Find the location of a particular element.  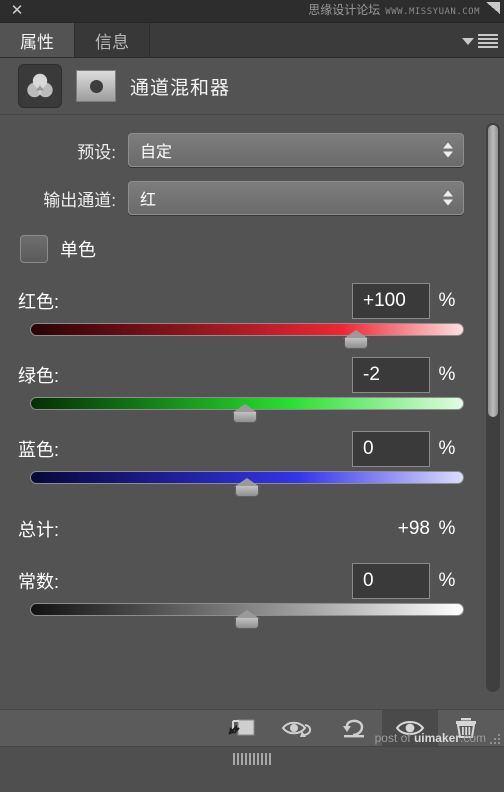

monochrome-row: 单色 is located at coordinates (242, 249).